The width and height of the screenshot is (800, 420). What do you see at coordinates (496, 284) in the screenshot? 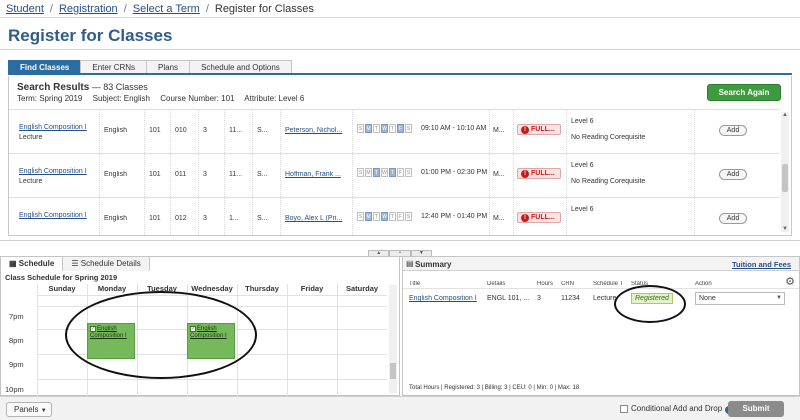
I see `col-details: Details` at bounding box center [496, 284].